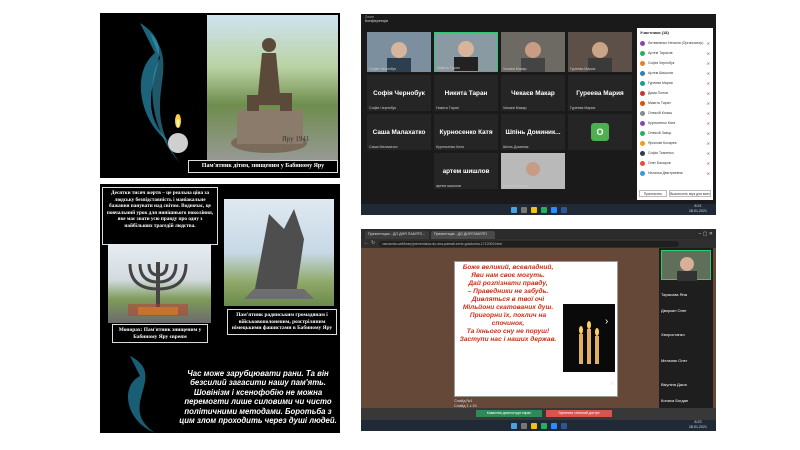  What do you see at coordinates (675, 153) in the screenshot?
I see `participant-row: Софія Ткаченко ✕` at bounding box center [675, 153].